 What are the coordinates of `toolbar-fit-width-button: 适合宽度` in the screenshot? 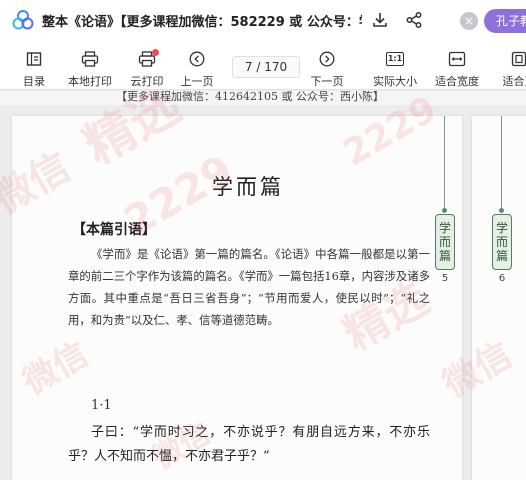 It's located at (457, 65).